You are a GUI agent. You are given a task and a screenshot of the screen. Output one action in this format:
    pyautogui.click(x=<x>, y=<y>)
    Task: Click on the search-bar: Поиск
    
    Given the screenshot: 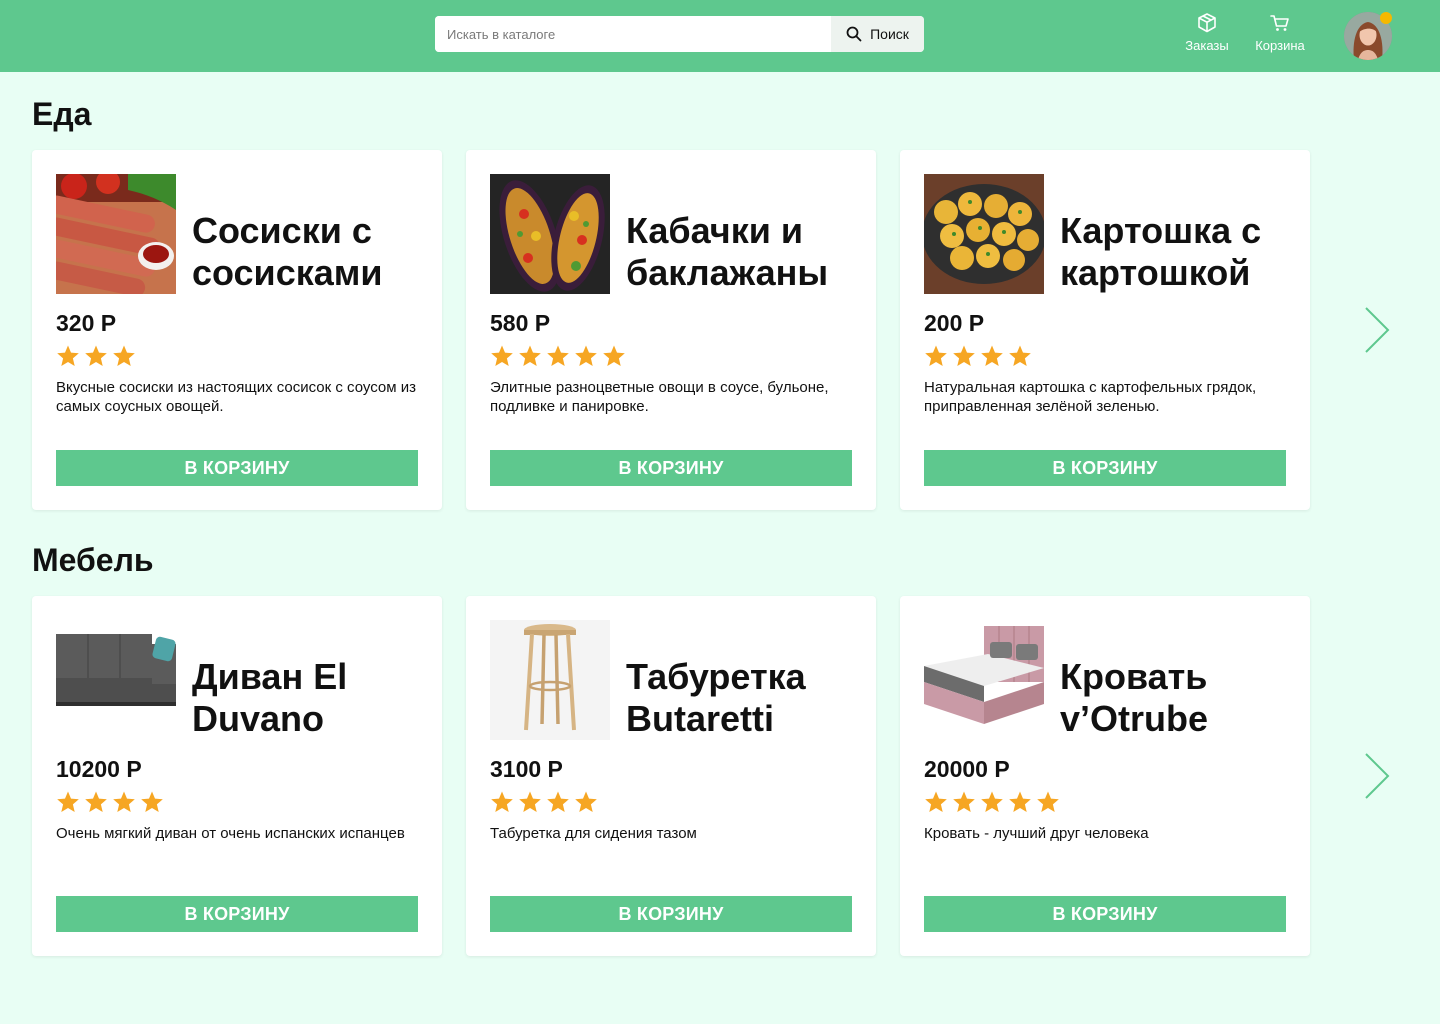 What is the action you would take?
    pyautogui.click(x=679, y=34)
    